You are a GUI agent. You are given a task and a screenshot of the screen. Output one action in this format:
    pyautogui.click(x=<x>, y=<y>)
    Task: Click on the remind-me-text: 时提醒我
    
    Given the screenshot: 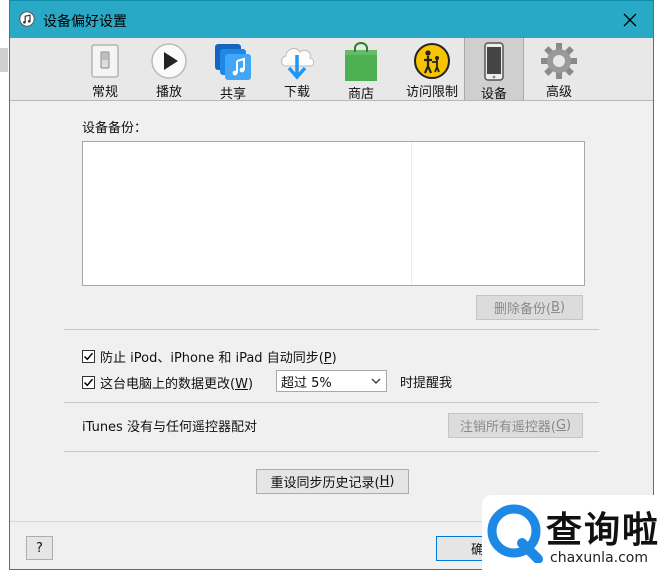 What is the action you would take?
    pyautogui.click(x=426, y=383)
    